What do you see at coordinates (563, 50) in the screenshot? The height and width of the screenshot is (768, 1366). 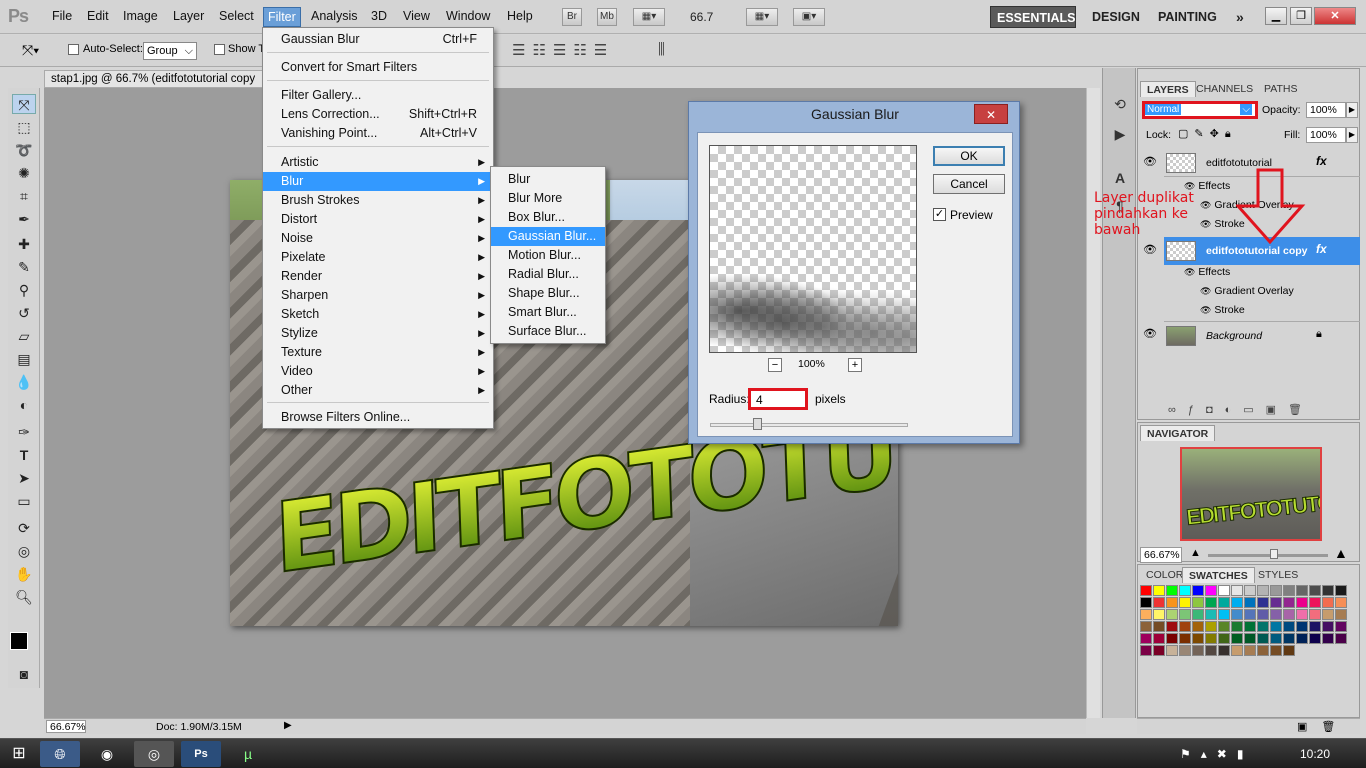 I see `distribute-icons: ☰☷☰☷☰` at bounding box center [563, 50].